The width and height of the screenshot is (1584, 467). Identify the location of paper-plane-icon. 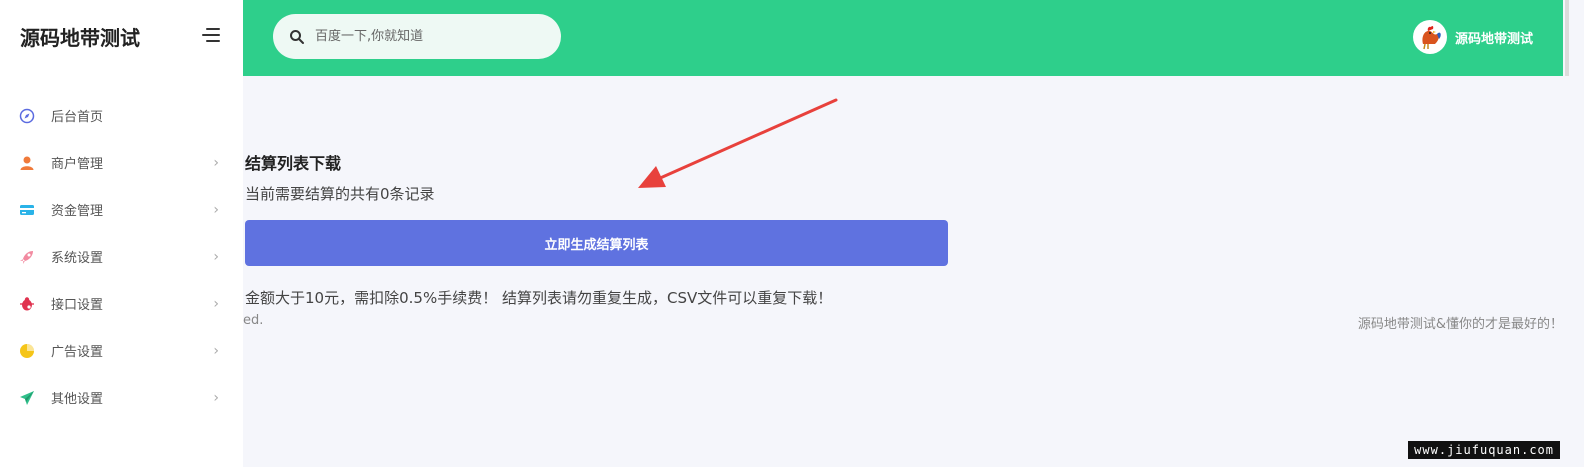
(27, 398).